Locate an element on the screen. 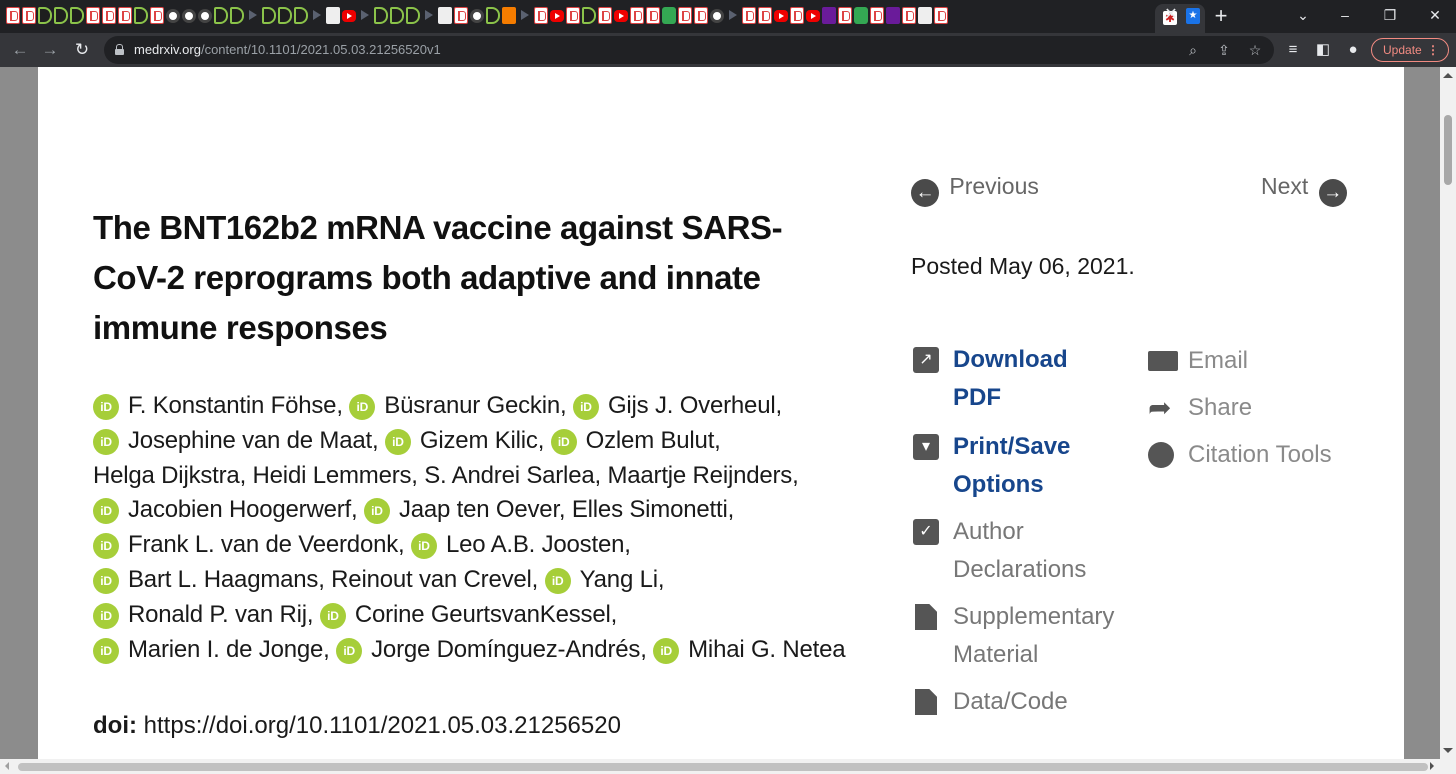 Image resolution: width=1456 pixels, height=774 pixels. author-name: Marien I. de Jonge, is located at coordinates (229, 649).